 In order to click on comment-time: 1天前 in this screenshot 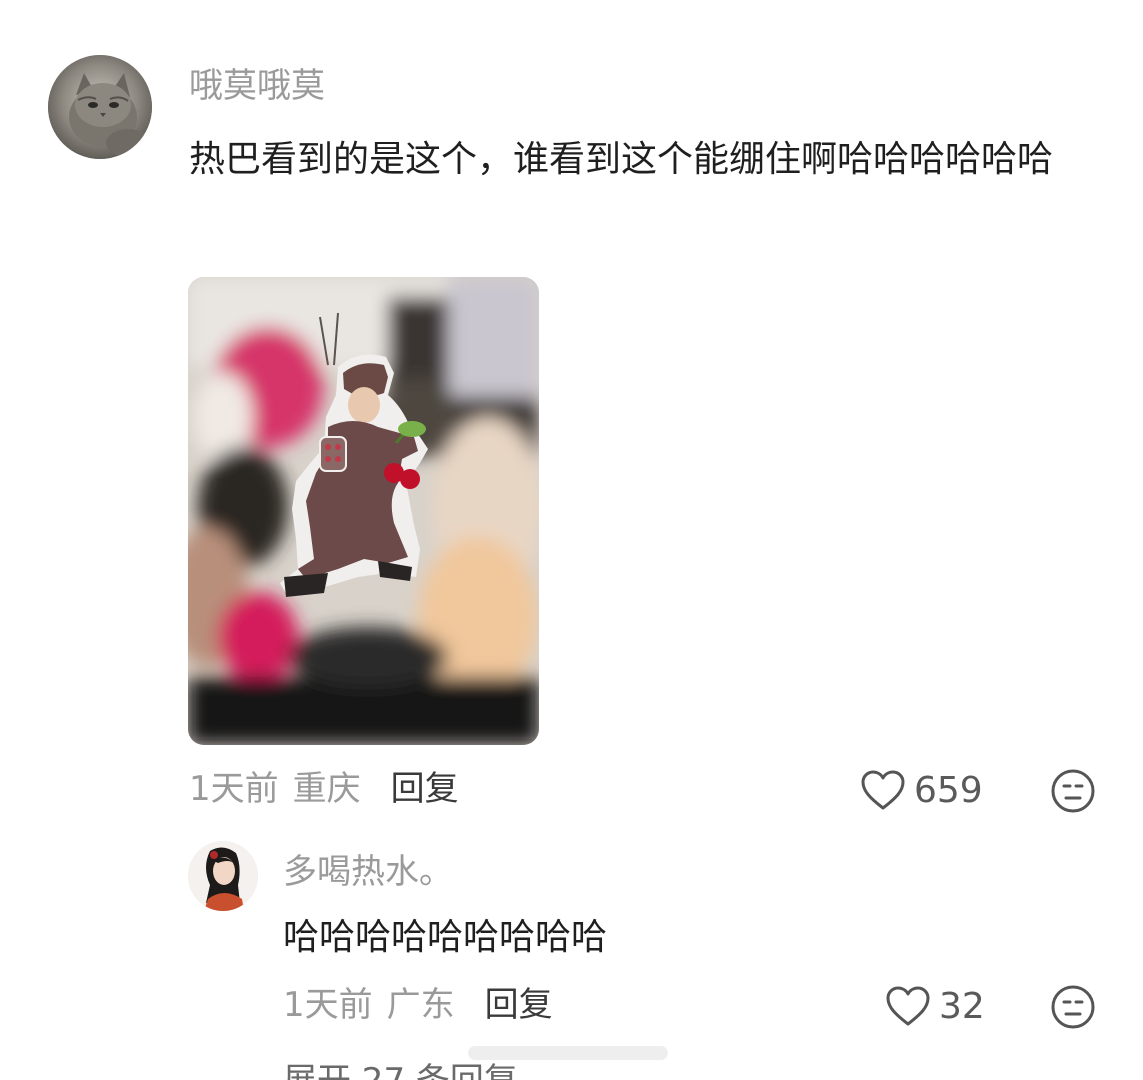, I will do `click(234, 789)`.